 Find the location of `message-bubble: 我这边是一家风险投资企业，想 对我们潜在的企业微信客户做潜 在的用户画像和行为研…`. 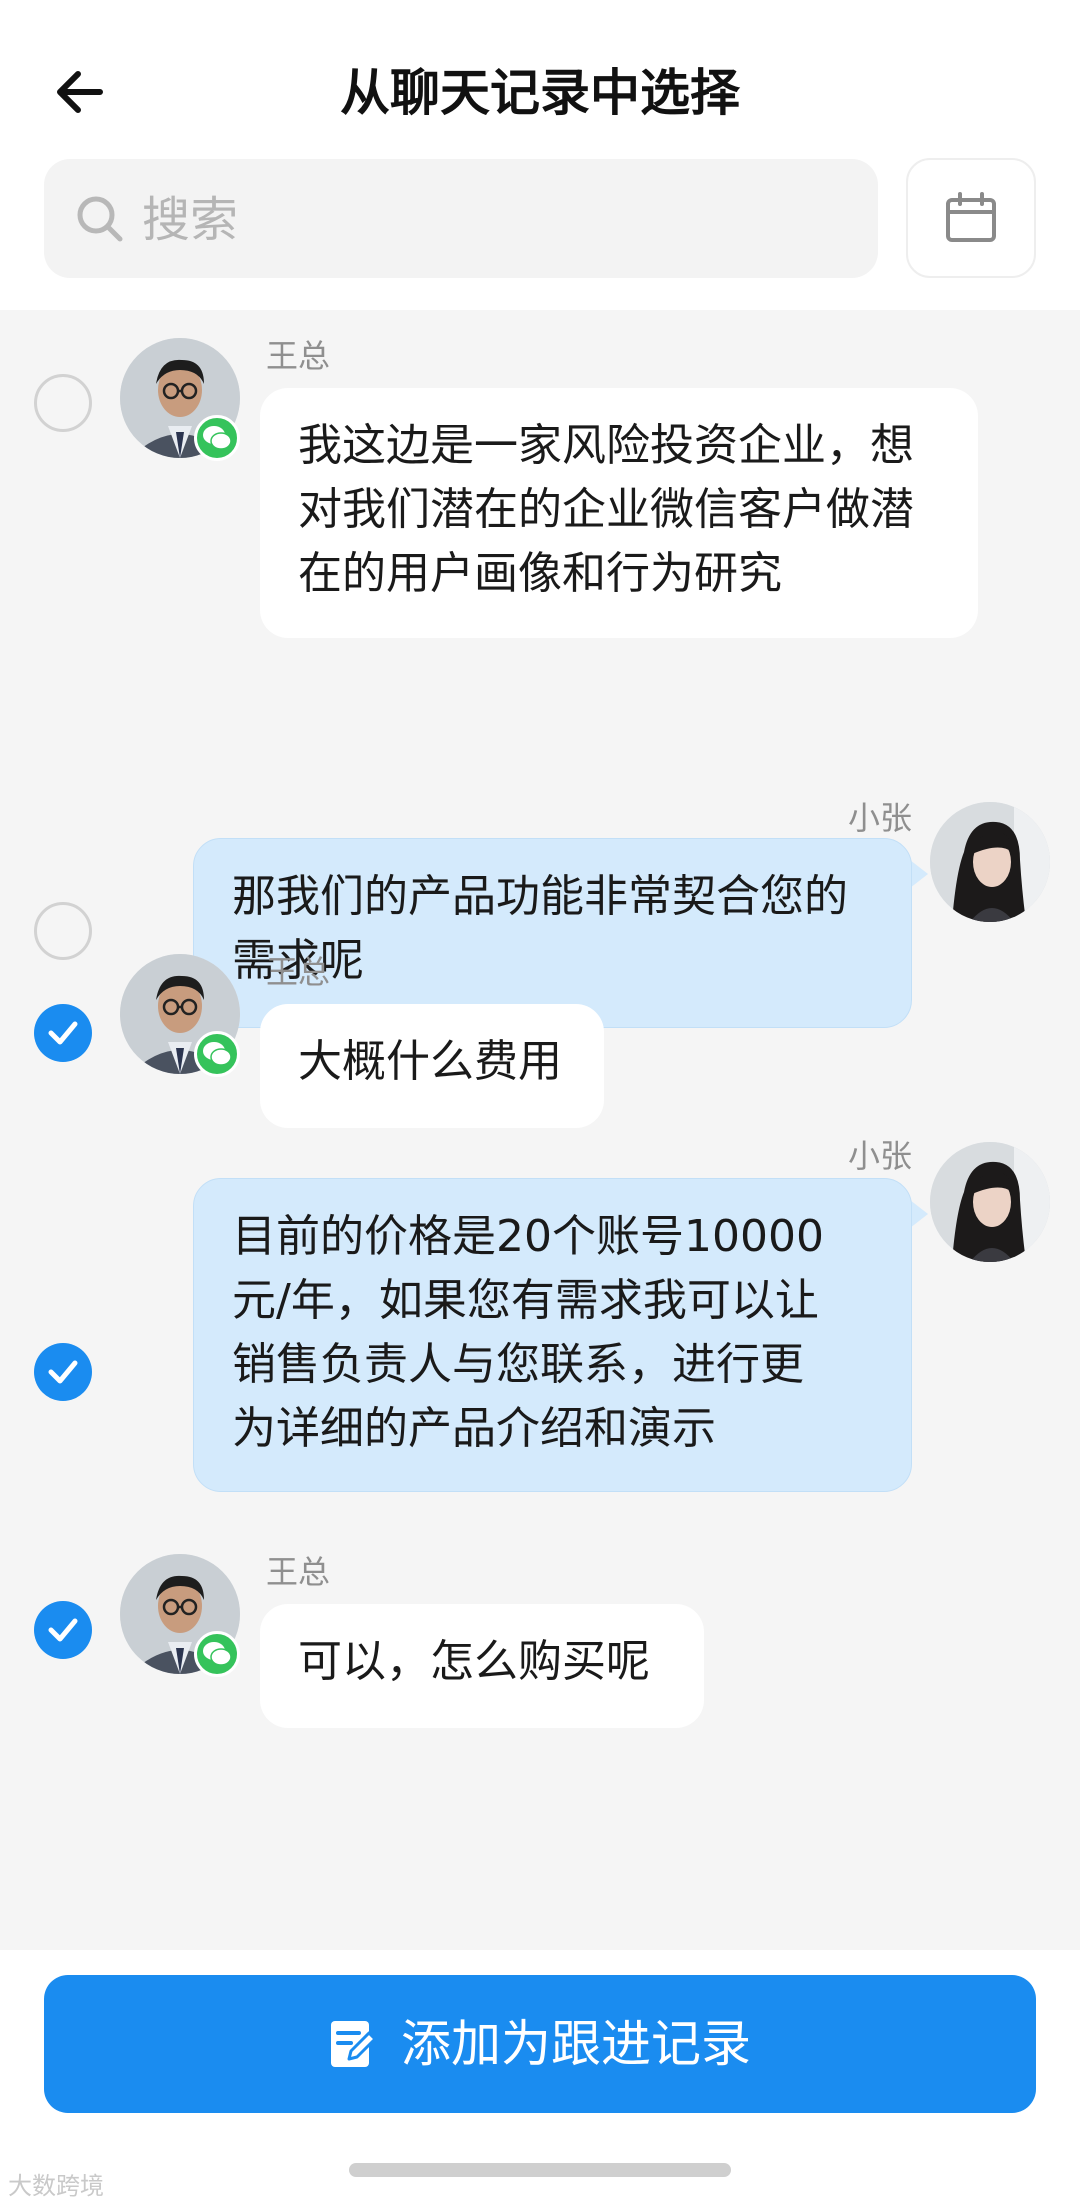

message-bubble: 我这边是一家风险投资企业，想 对我们潜在的企业微信客户做潜 在的用户画像和行为研… is located at coordinates (619, 513).